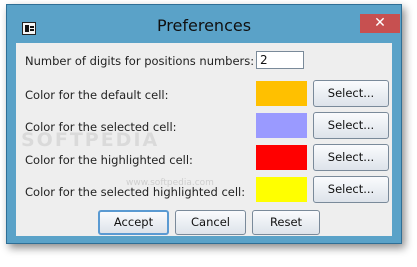 Image resolution: width=417 pixels, height=267 pixels. I want to click on close-icon: ✕, so click(380, 23).